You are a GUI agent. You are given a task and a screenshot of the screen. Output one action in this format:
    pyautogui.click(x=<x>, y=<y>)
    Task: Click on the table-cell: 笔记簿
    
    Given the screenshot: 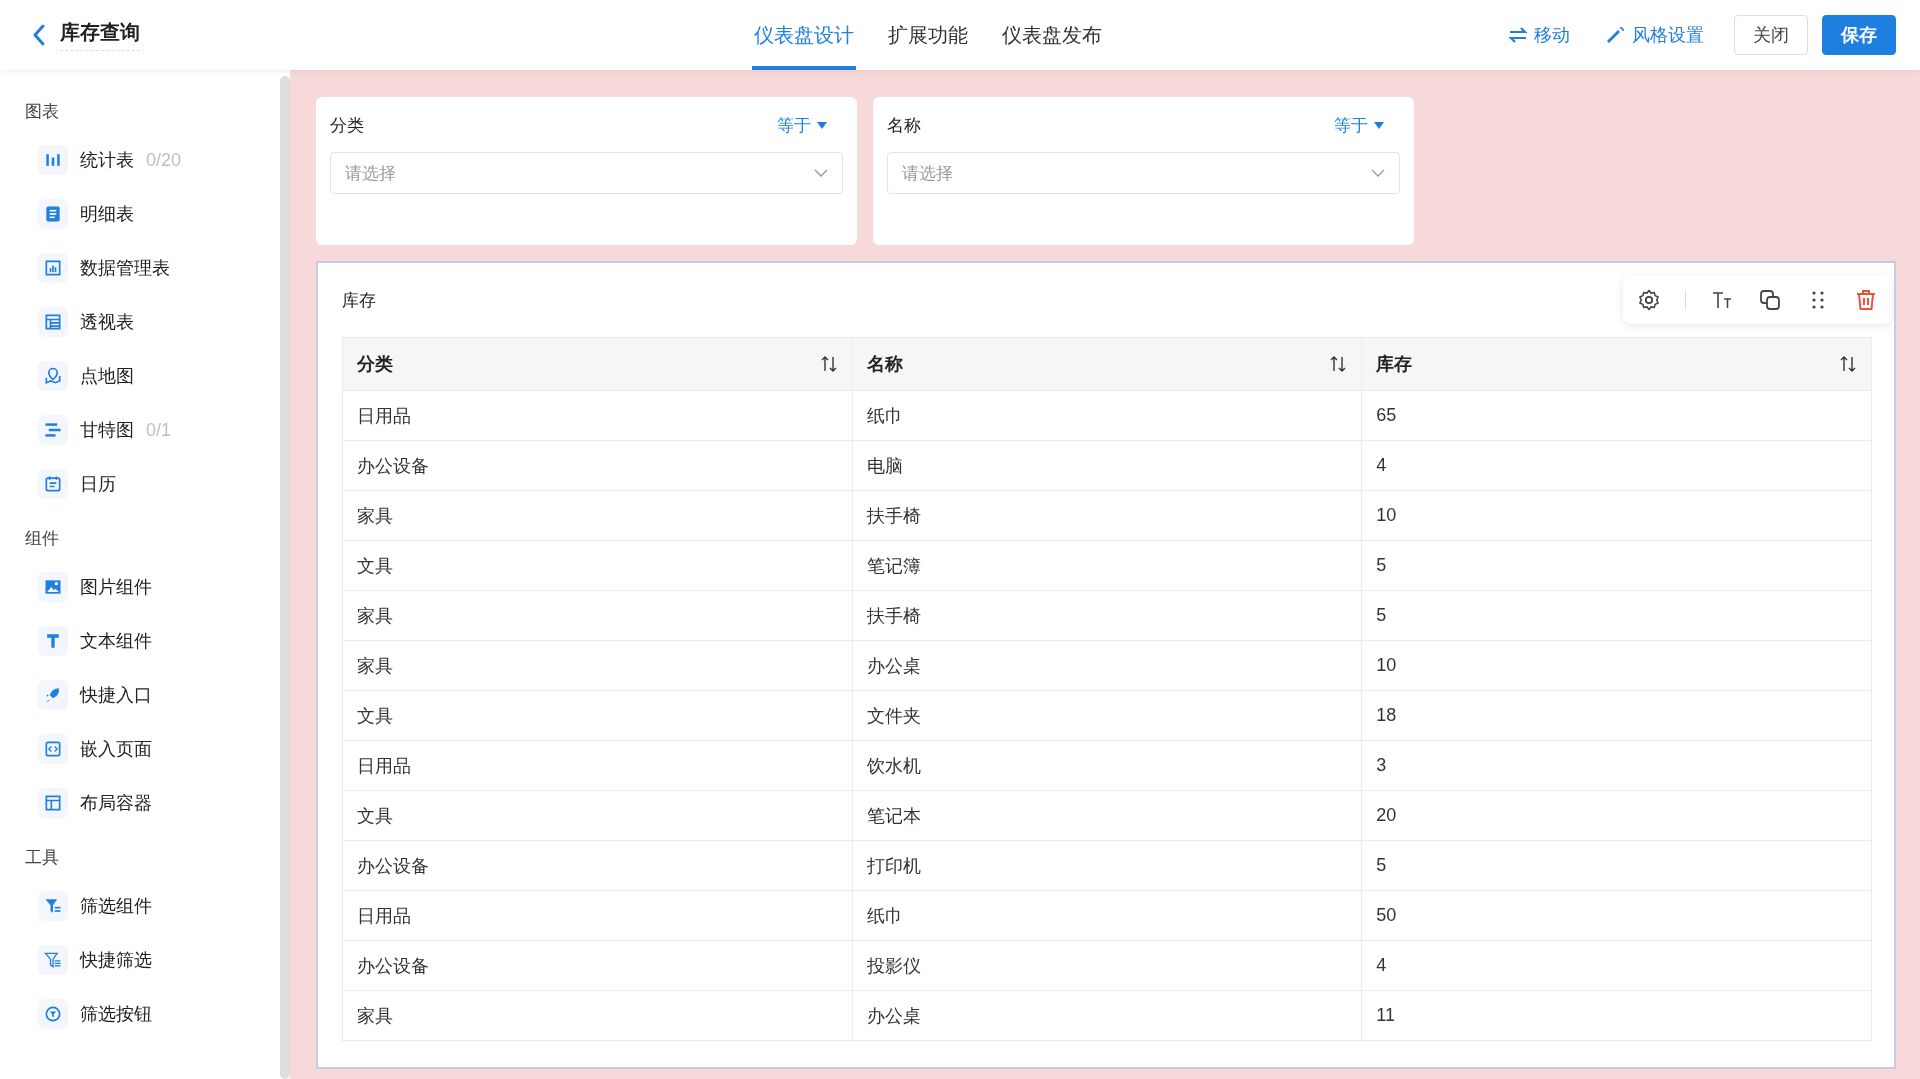 What is the action you would take?
    pyautogui.click(x=1107, y=565)
    